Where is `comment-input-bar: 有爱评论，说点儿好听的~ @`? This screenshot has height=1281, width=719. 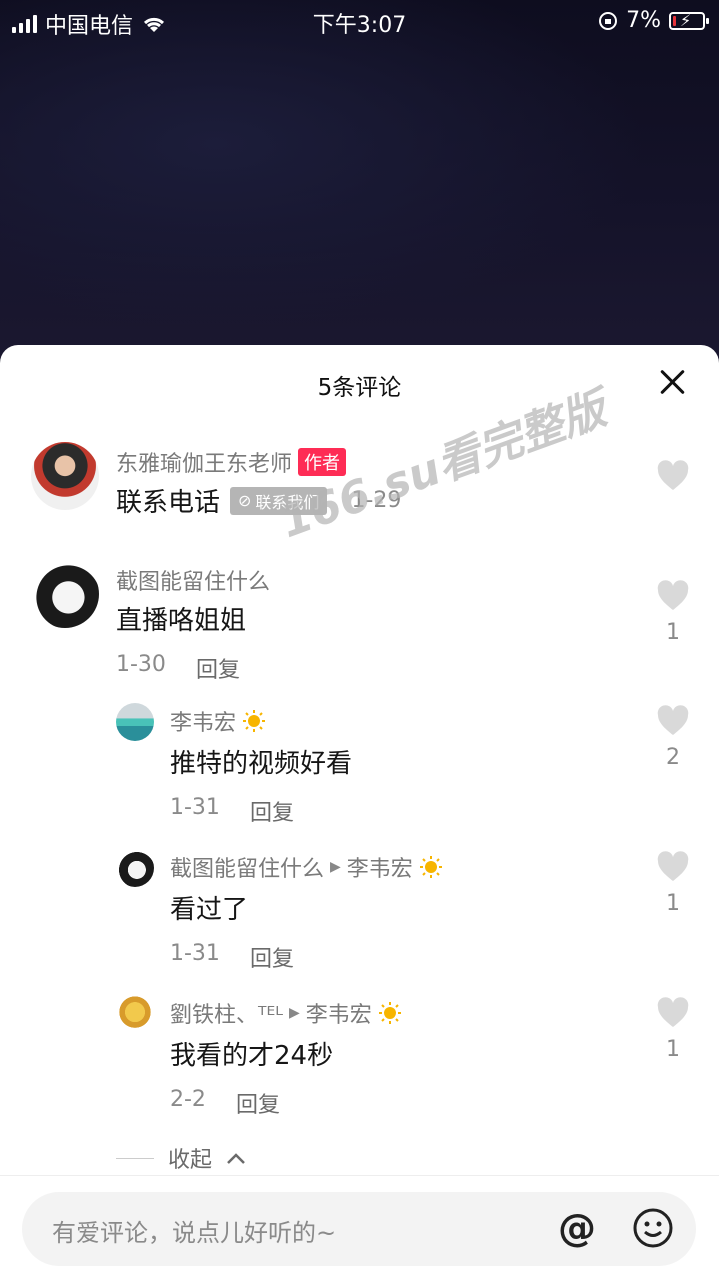
comment-input-bar: 有爱评论，说点儿好听的~ @ is located at coordinates (359, 1228).